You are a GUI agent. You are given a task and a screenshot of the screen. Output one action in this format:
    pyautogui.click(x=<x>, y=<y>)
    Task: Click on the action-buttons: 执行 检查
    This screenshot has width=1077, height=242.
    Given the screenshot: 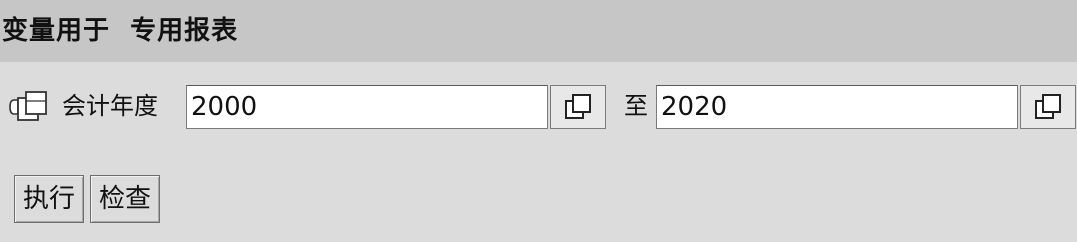 What is the action you would take?
    pyautogui.click(x=87, y=199)
    